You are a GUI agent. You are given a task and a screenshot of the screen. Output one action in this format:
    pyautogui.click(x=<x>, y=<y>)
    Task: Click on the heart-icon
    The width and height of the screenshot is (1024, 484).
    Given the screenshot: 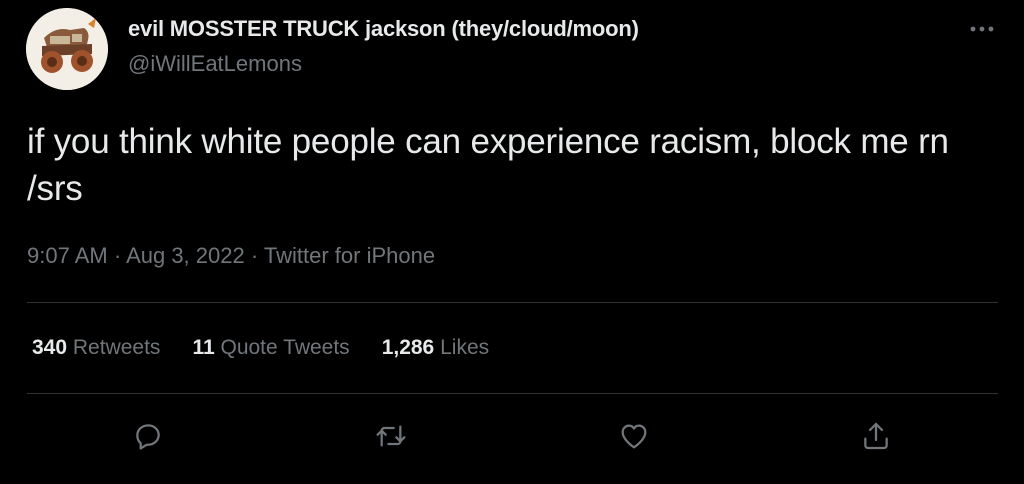 What is the action you would take?
    pyautogui.click(x=634, y=436)
    